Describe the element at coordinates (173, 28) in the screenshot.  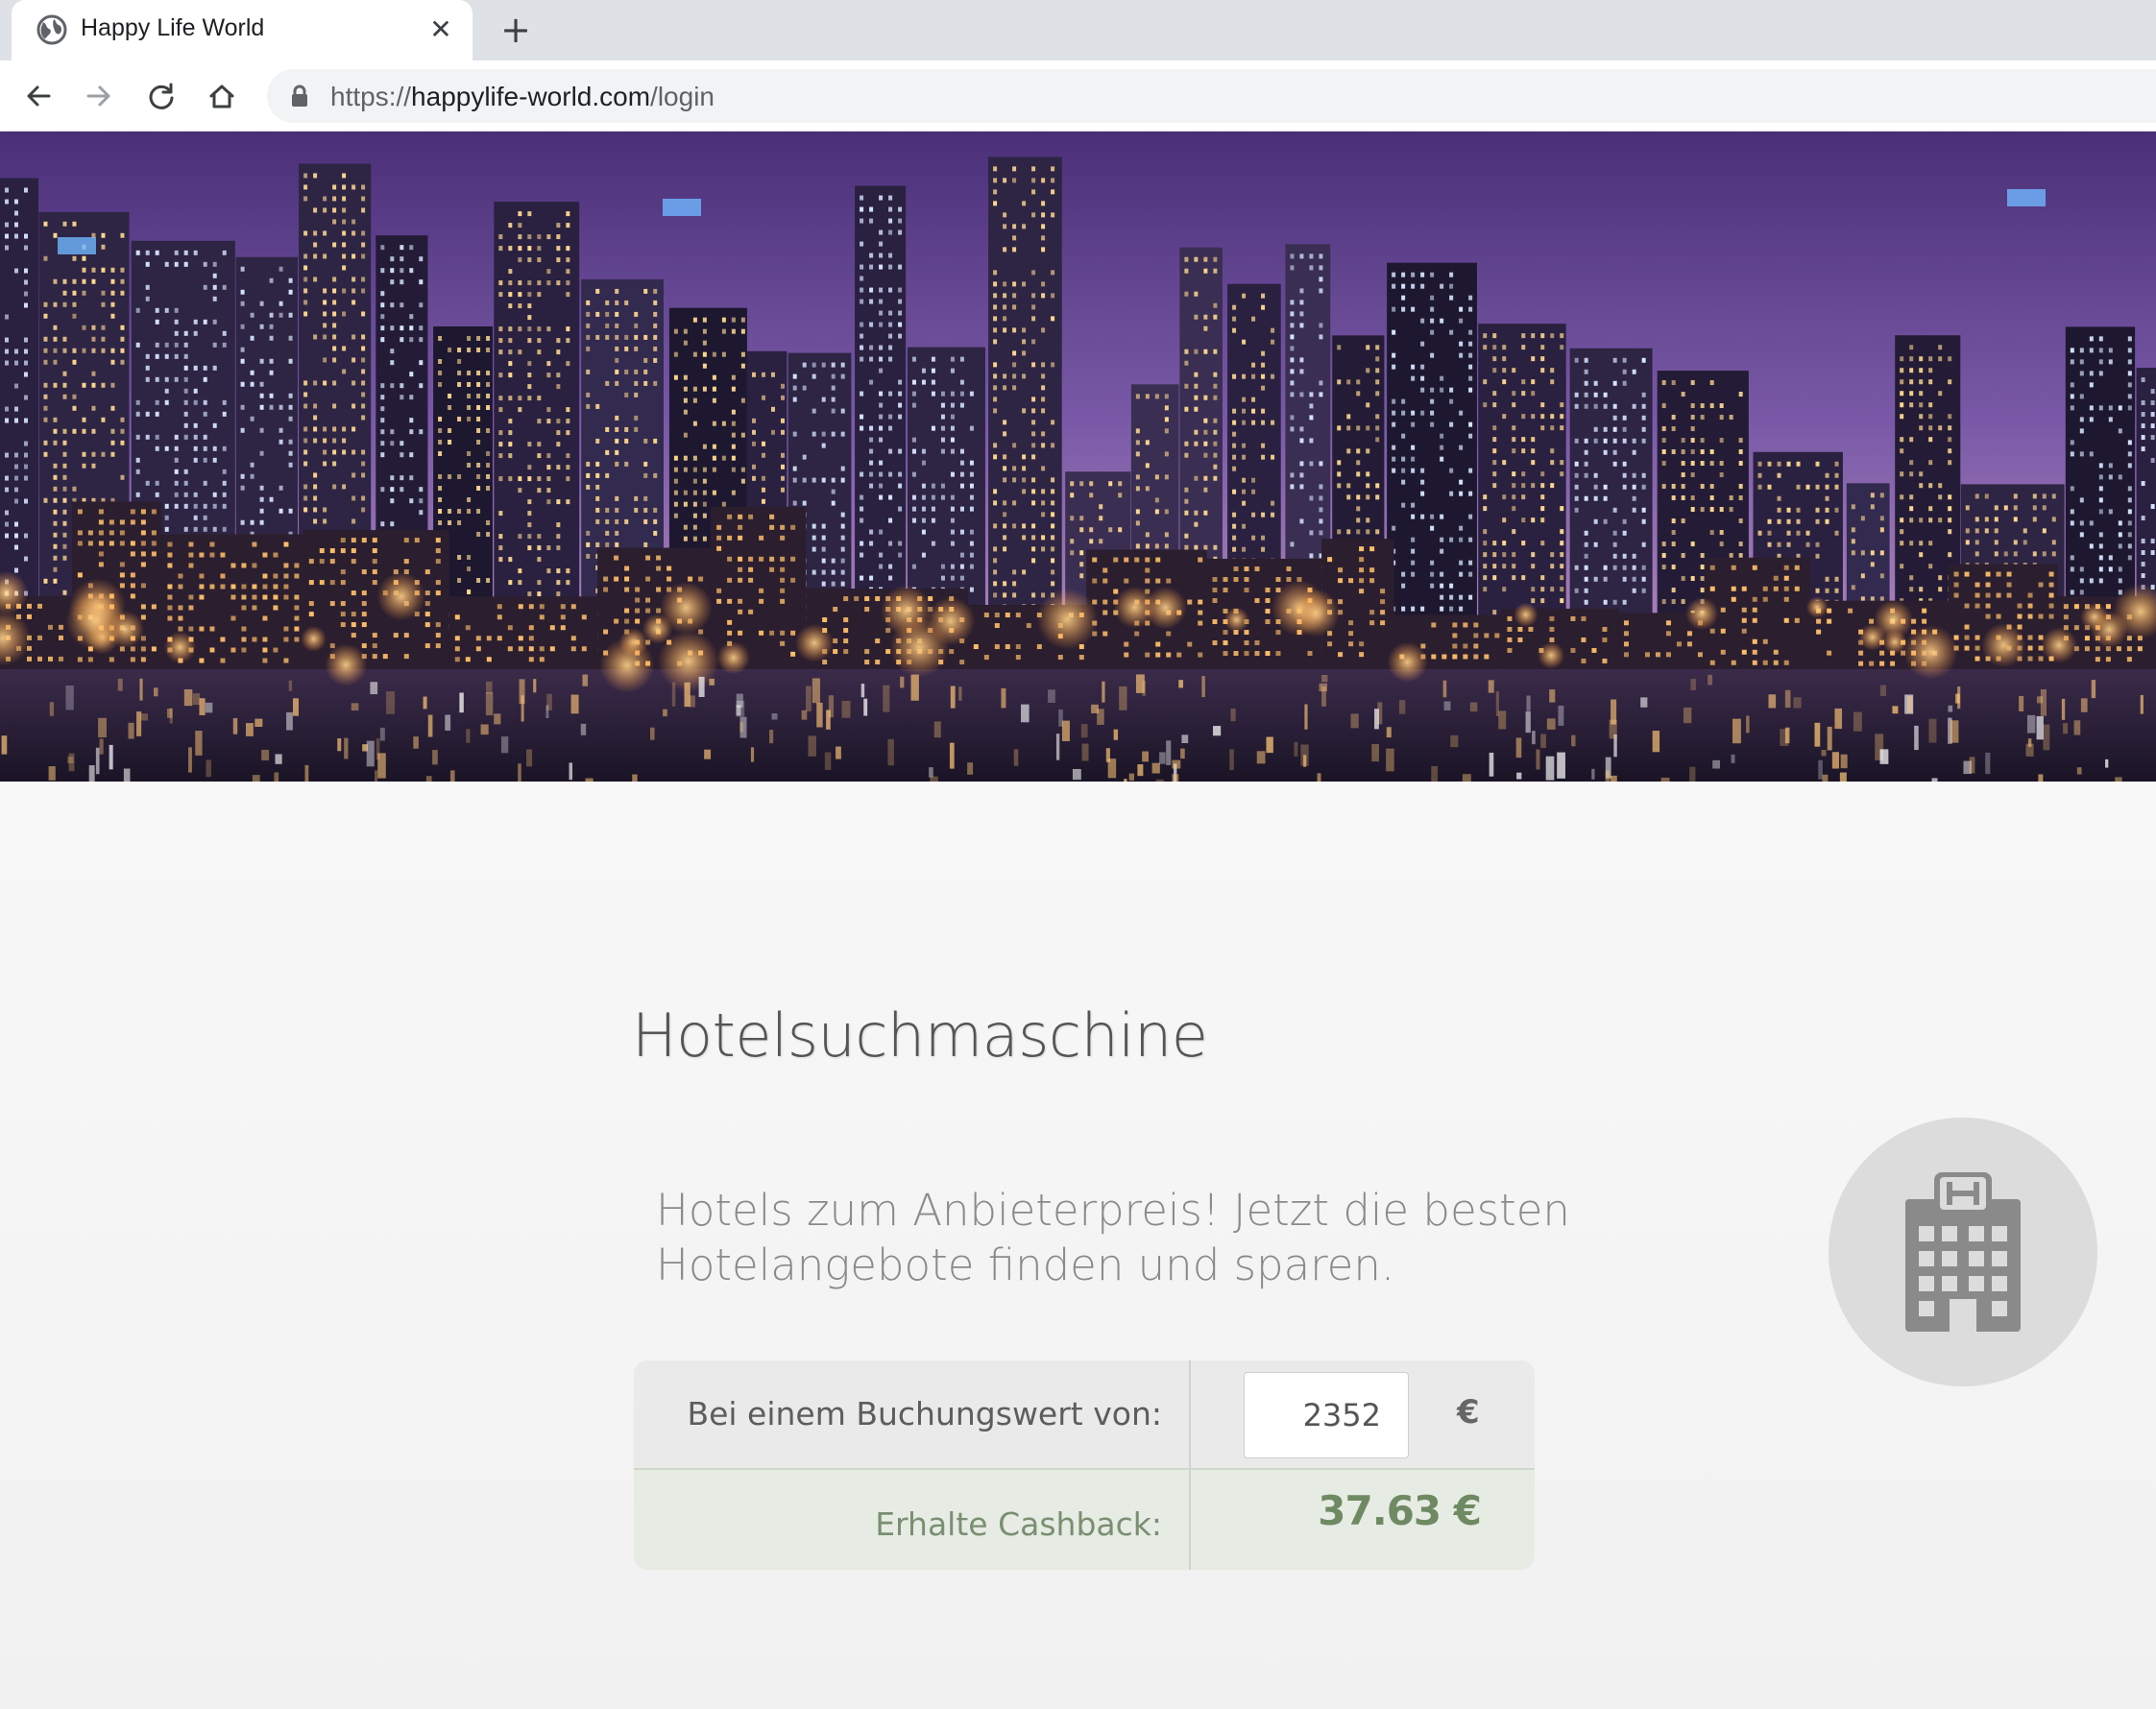
I see `tab-title: Happy Life World` at that location.